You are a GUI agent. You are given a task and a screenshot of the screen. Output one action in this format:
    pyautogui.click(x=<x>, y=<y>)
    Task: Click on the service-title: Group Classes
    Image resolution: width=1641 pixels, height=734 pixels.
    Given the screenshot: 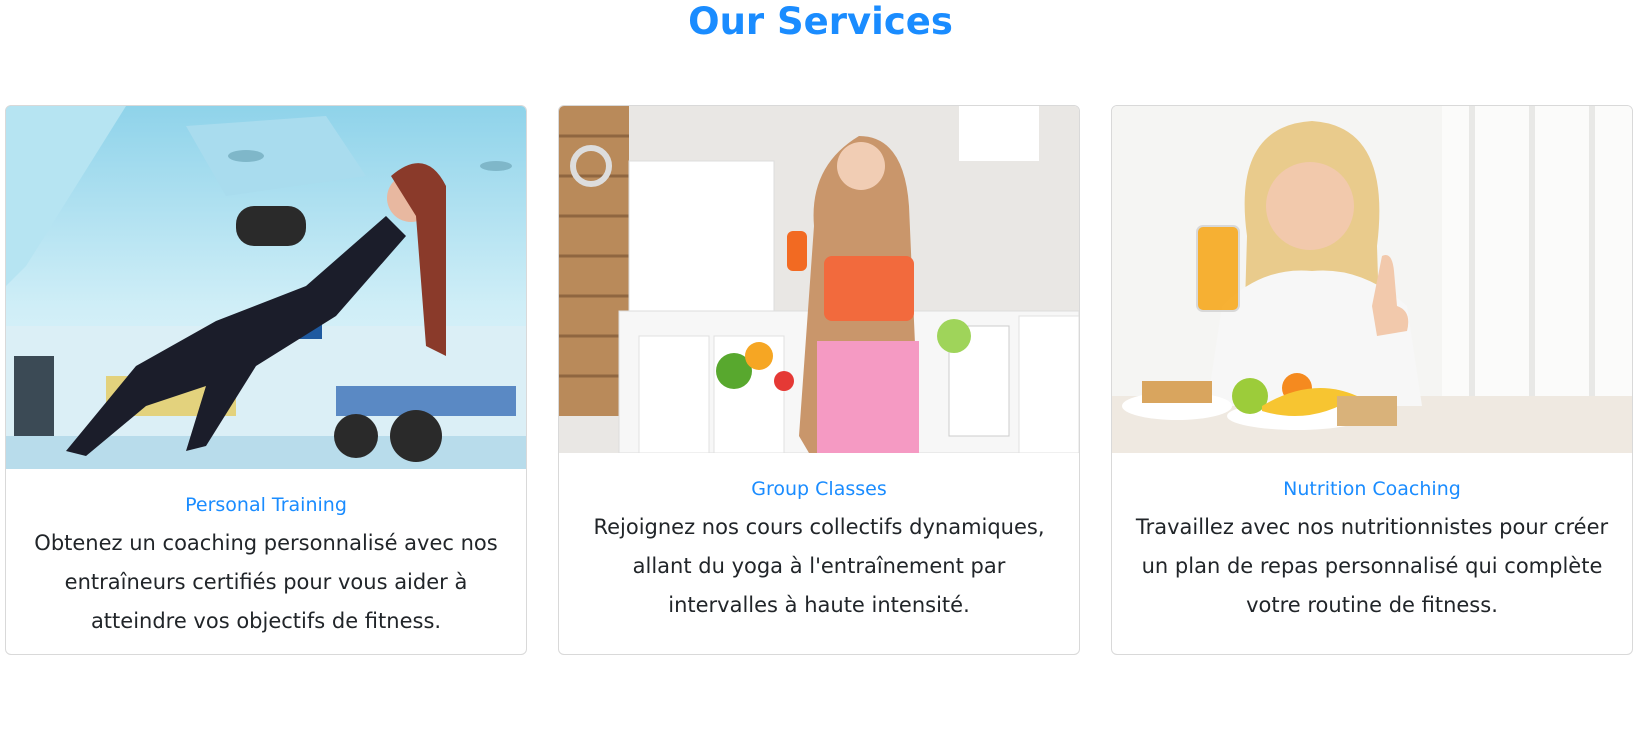 What is the action you would take?
    pyautogui.click(x=819, y=489)
    